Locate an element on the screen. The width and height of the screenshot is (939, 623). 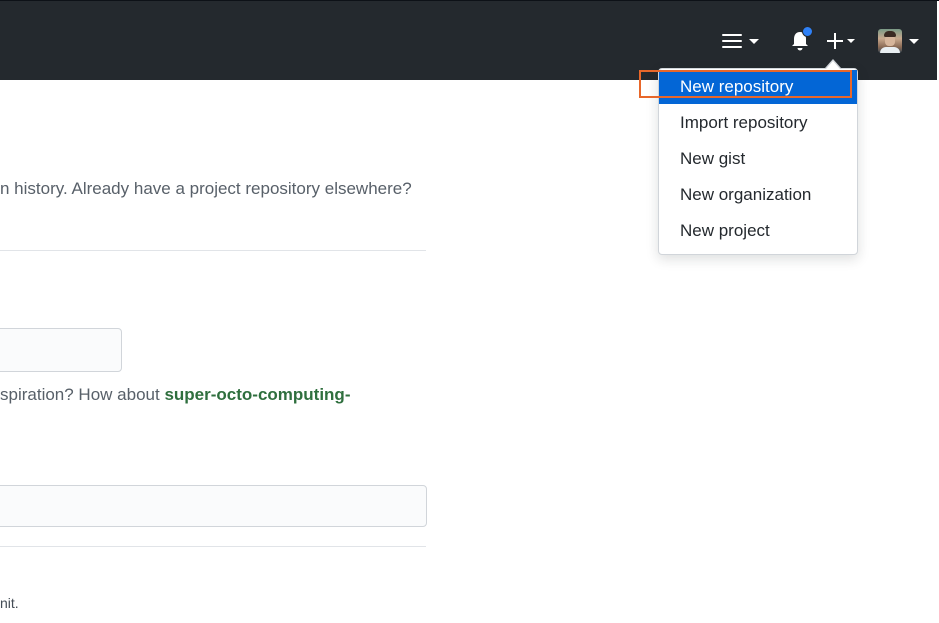
menu-item-new-gist: New gist is located at coordinates (758, 159).